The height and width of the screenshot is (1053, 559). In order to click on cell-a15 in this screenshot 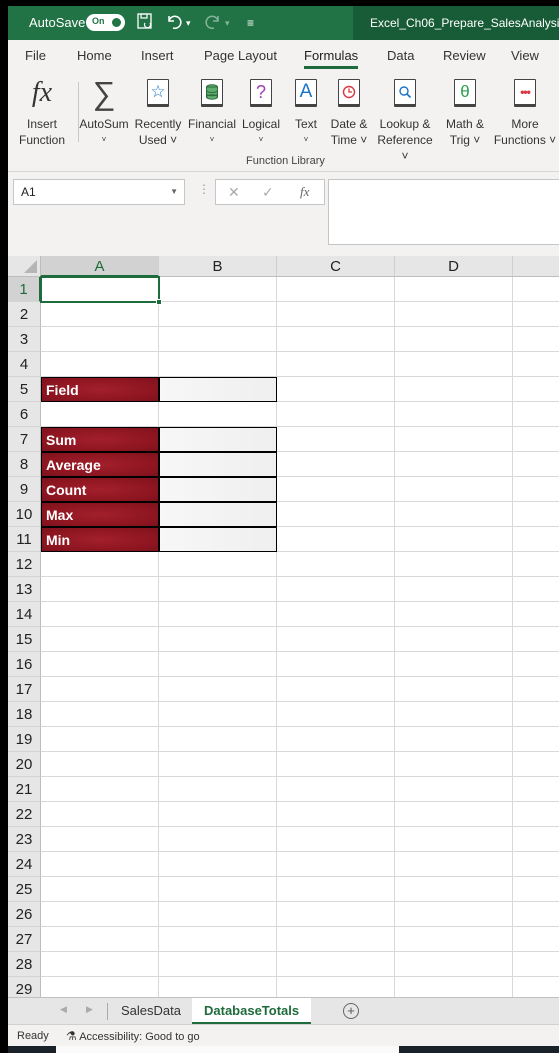, I will do `click(100, 639)`.